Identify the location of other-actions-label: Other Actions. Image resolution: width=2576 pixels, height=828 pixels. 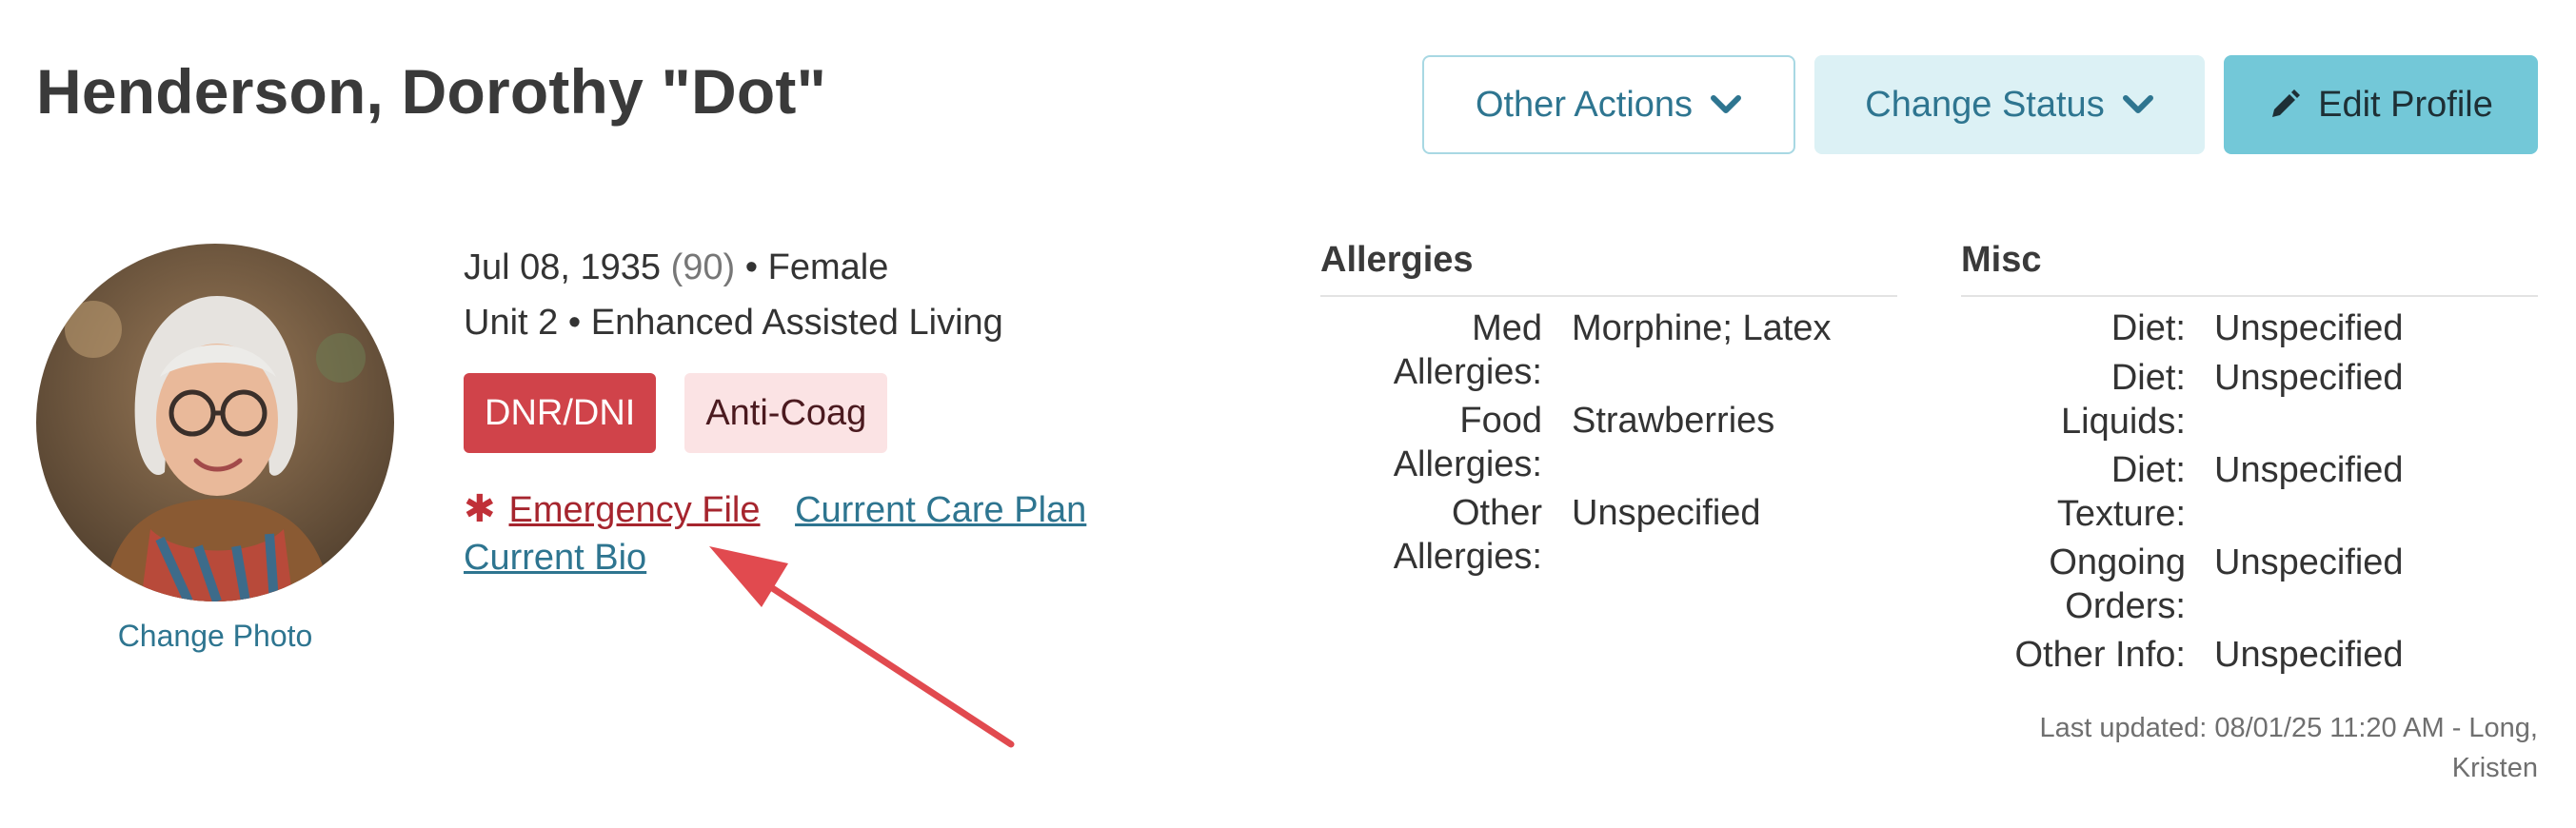
(1584, 104).